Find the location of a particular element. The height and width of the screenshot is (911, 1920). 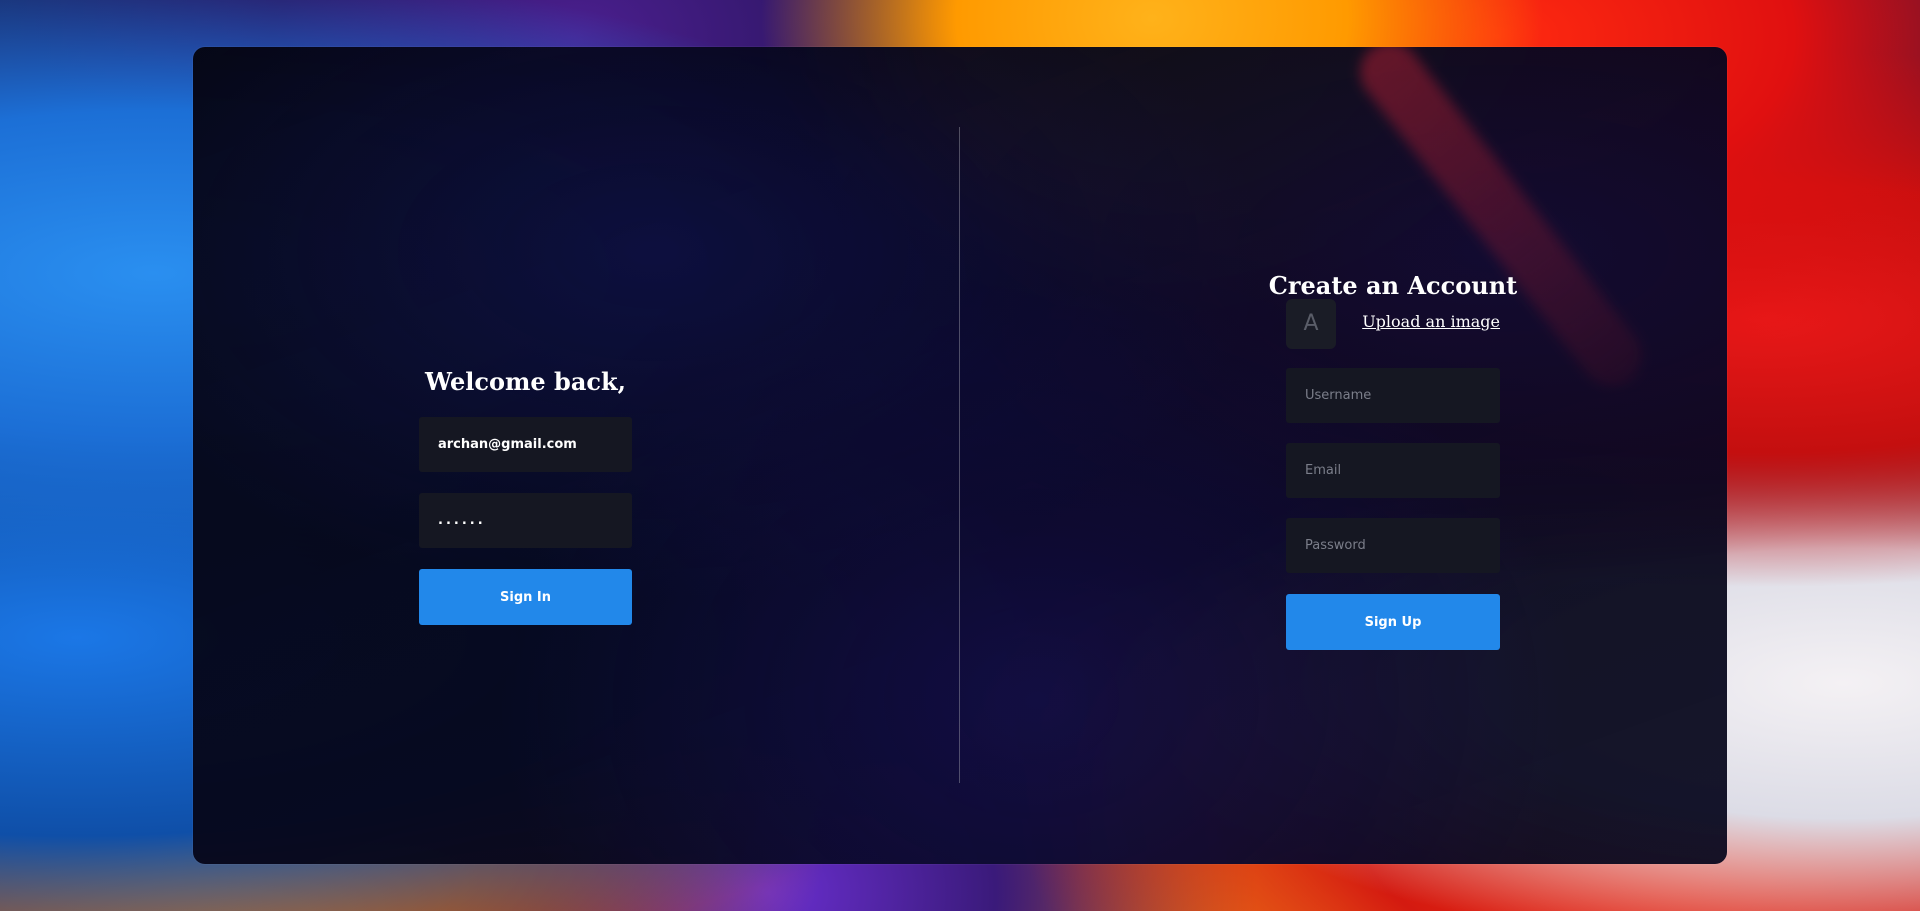

signup-username-field is located at coordinates (1393, 395).